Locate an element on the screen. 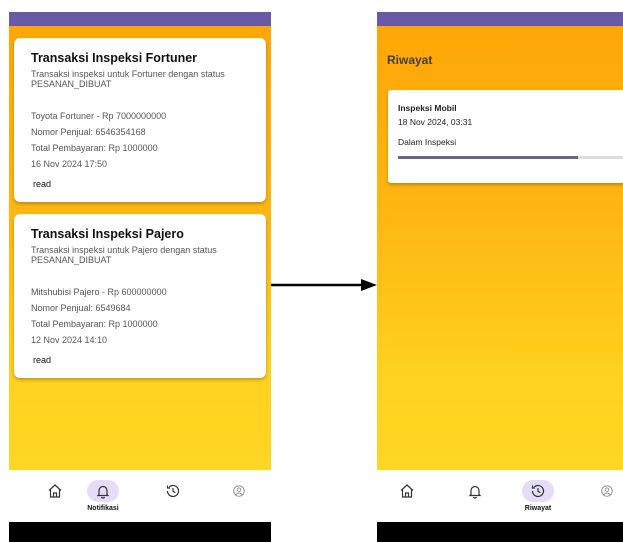  bottom-navigation: Riwayat is located at coordinates (500, 496).